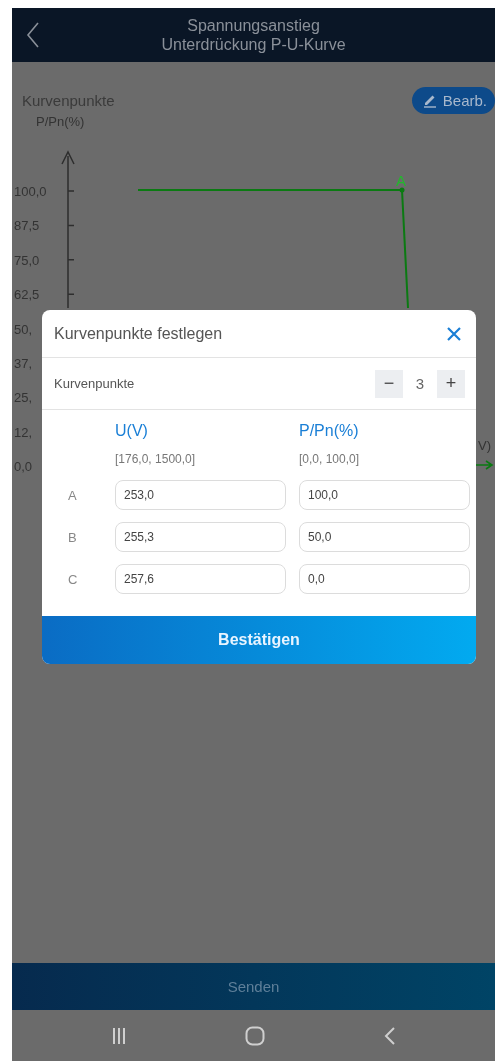 This screenshot has height=1061, width=495. What do you see at coordinates (72, 537) in the screenshot?
I see `point-label: B` at bounding box center [72, 537].